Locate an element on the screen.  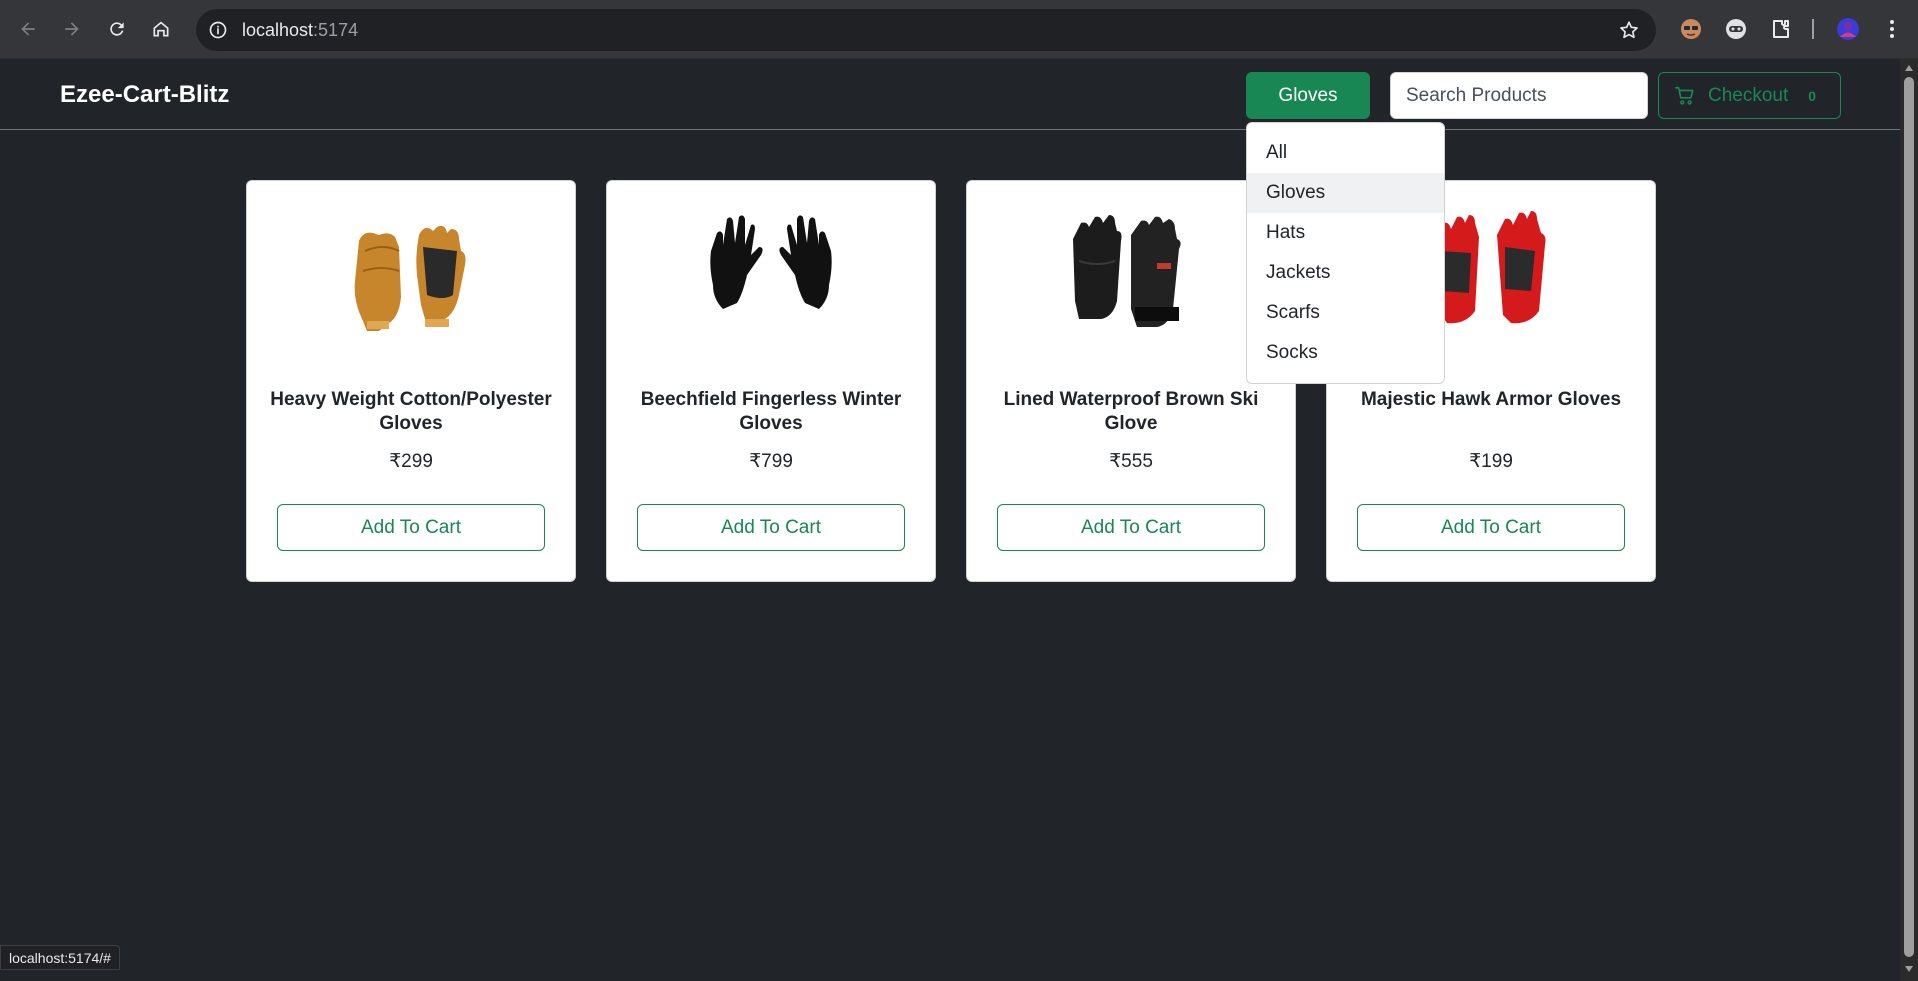
dropdown-item-all: All is located at coordinates (1345, 153).